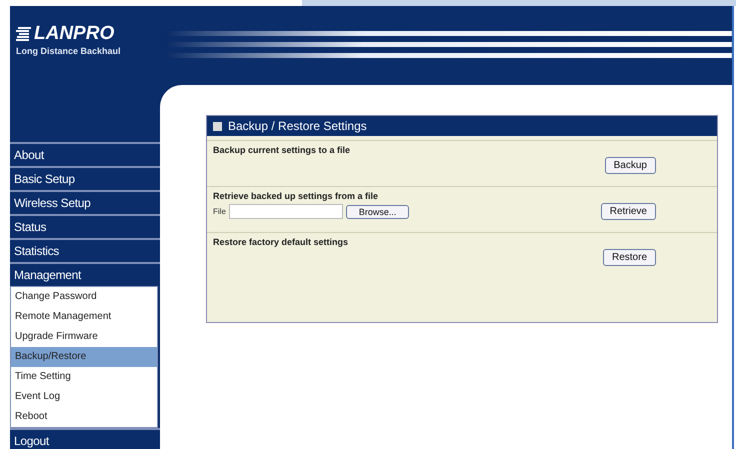  I want to click on submenu-item: Time Setting, so click(84, 377).